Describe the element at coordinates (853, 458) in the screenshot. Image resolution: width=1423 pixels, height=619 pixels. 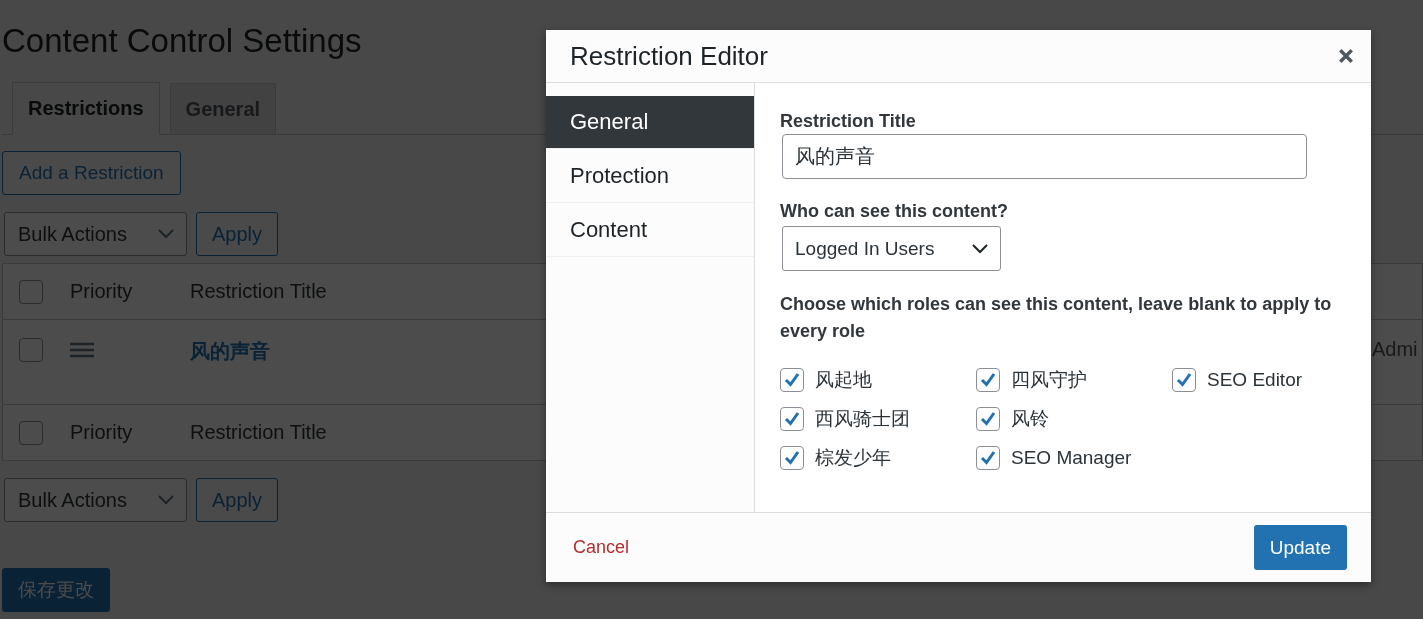
I see `role-label: 棕发少年` at that location.